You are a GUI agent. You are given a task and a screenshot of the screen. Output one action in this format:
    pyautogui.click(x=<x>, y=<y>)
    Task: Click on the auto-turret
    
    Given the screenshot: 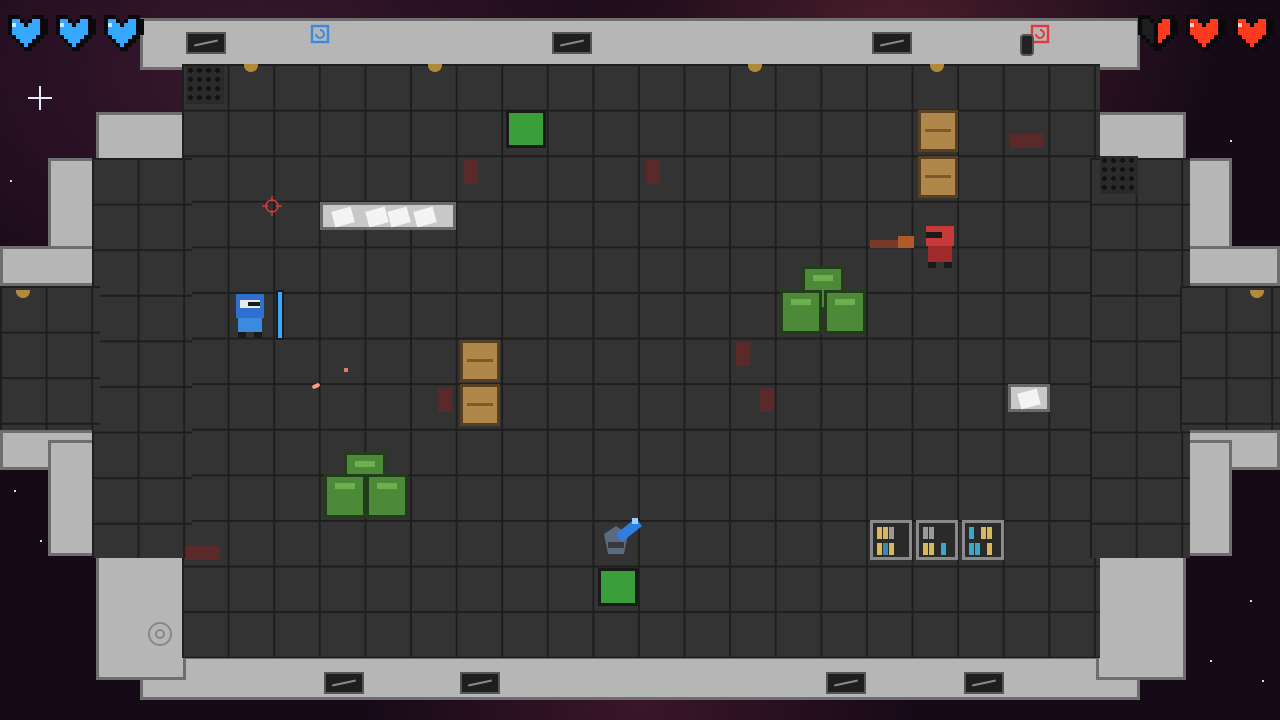 What is the action you would take?
    pyautogui.click(x=623, y=536)
    